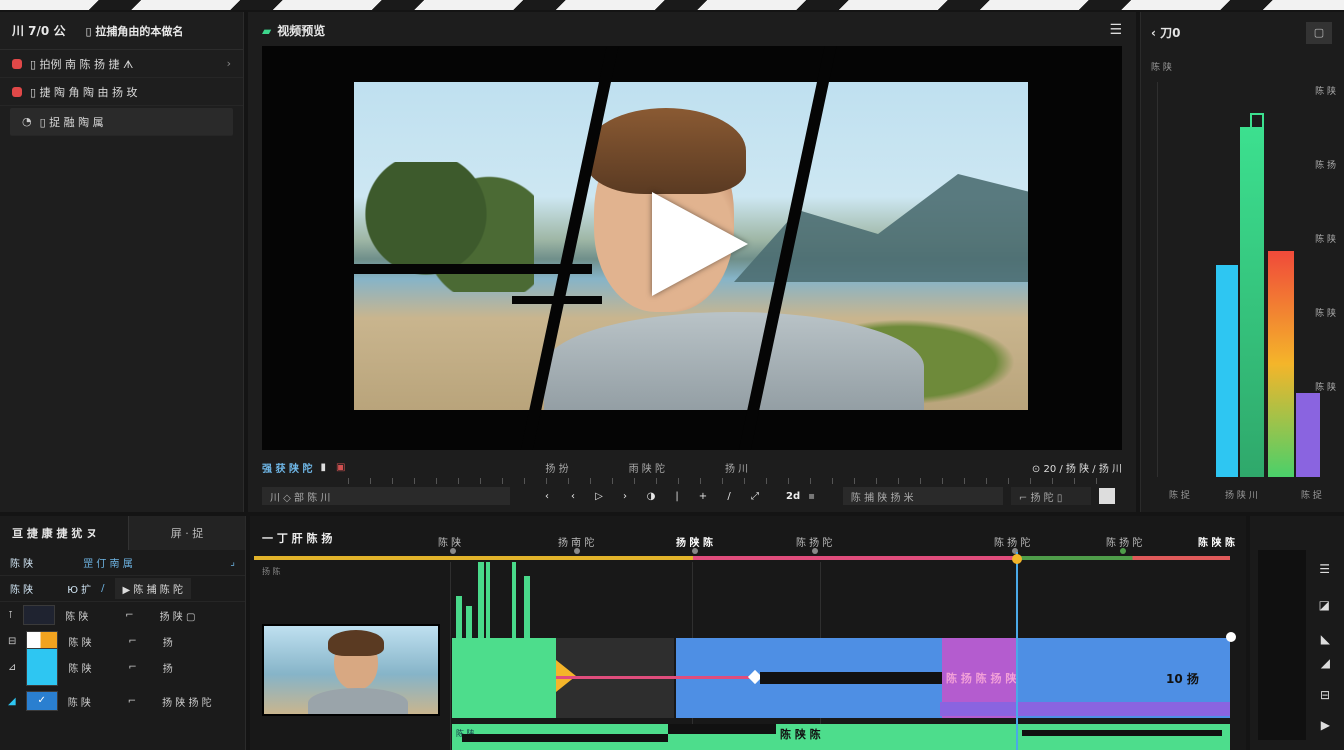 Image resolution: width=1344 pixels, height=750 pixels. What do you see at coordinates (79, 588) in the screenshot?
I see `row-mid: Ю 扩` at bounding box center [79, 588].